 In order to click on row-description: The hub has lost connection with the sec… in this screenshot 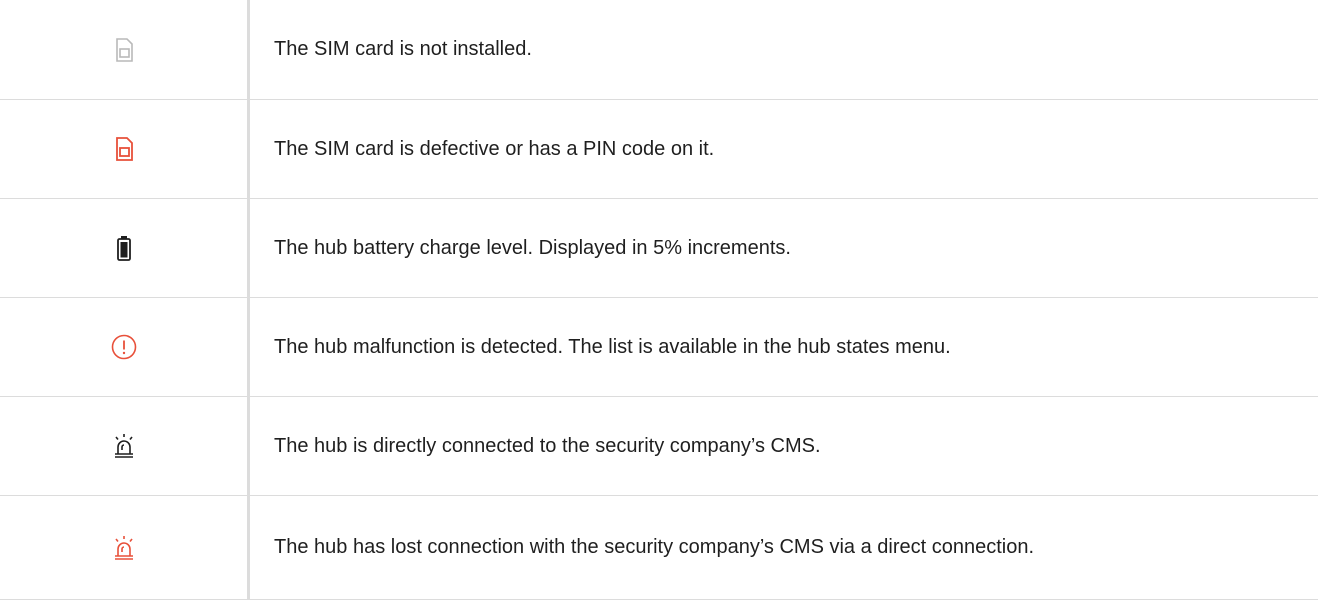, I will do `click(783, 547)`.